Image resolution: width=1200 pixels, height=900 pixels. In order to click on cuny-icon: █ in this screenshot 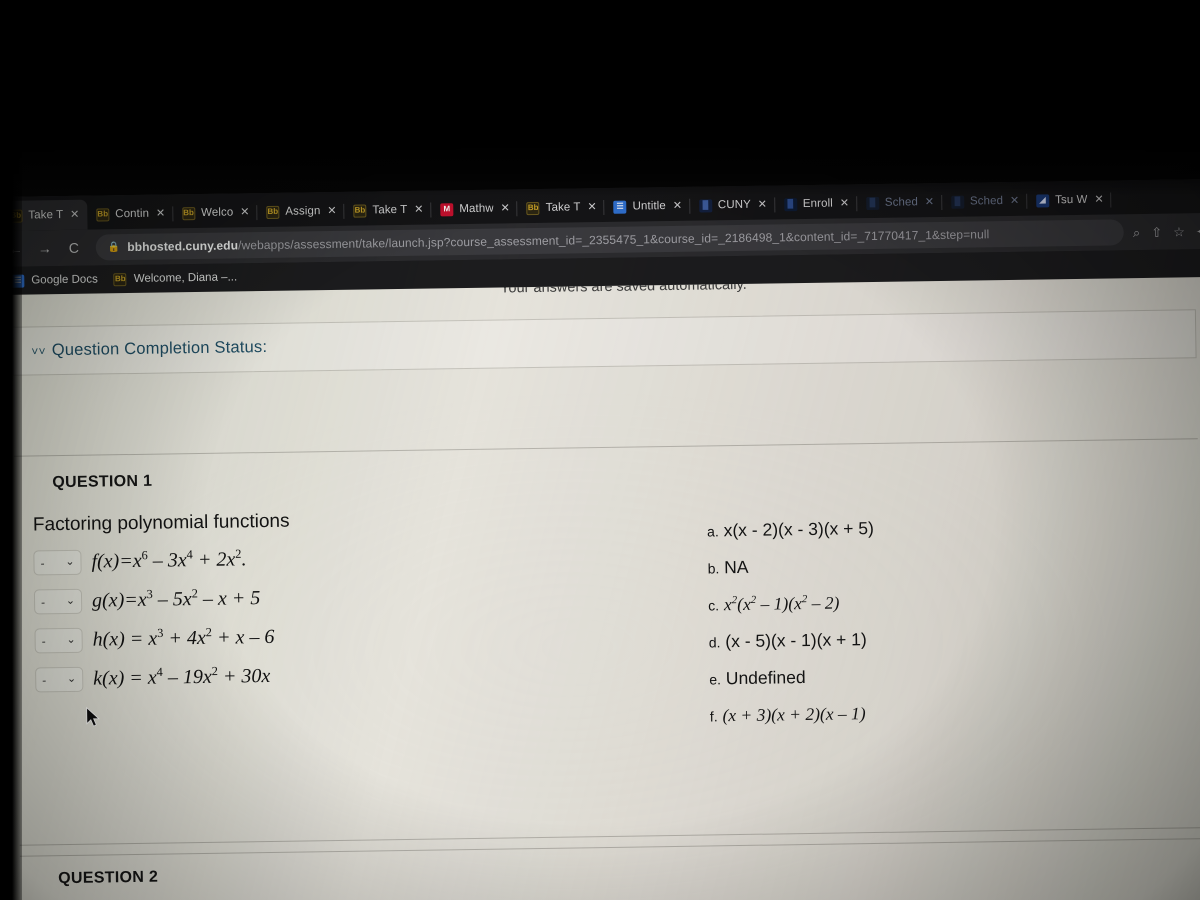, I will do `click(705, 205)`.